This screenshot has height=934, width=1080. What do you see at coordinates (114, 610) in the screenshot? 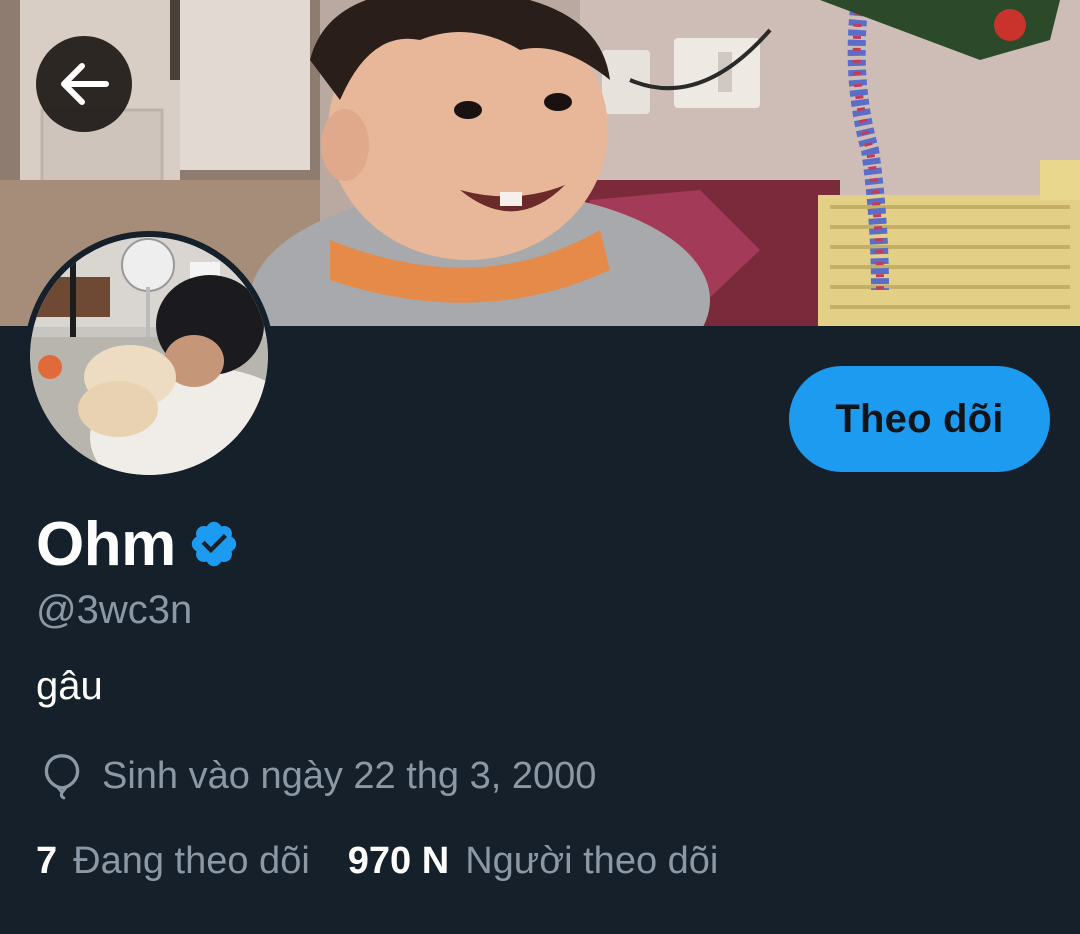
I see `profile-handle: @3wc3n` at bounding box center [114, 610].